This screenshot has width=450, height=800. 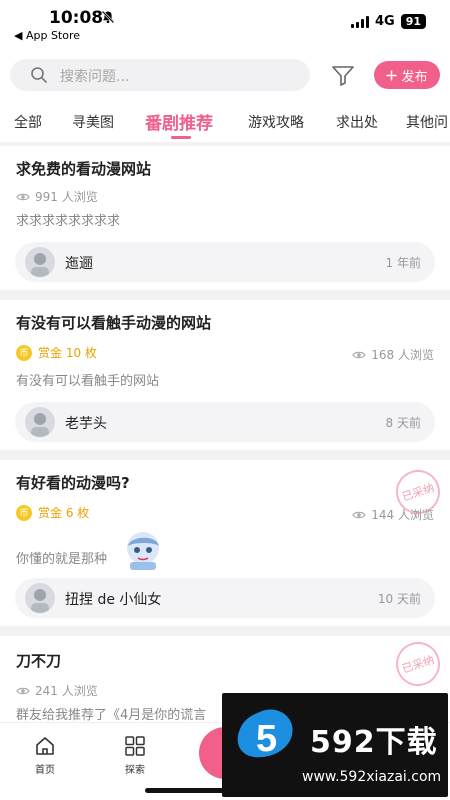 What do you see at coordinates (113, 322) in the screenshot?
I see `post-title: 有没有可以看触手动漫的网站` at bounding box center [113, 322].